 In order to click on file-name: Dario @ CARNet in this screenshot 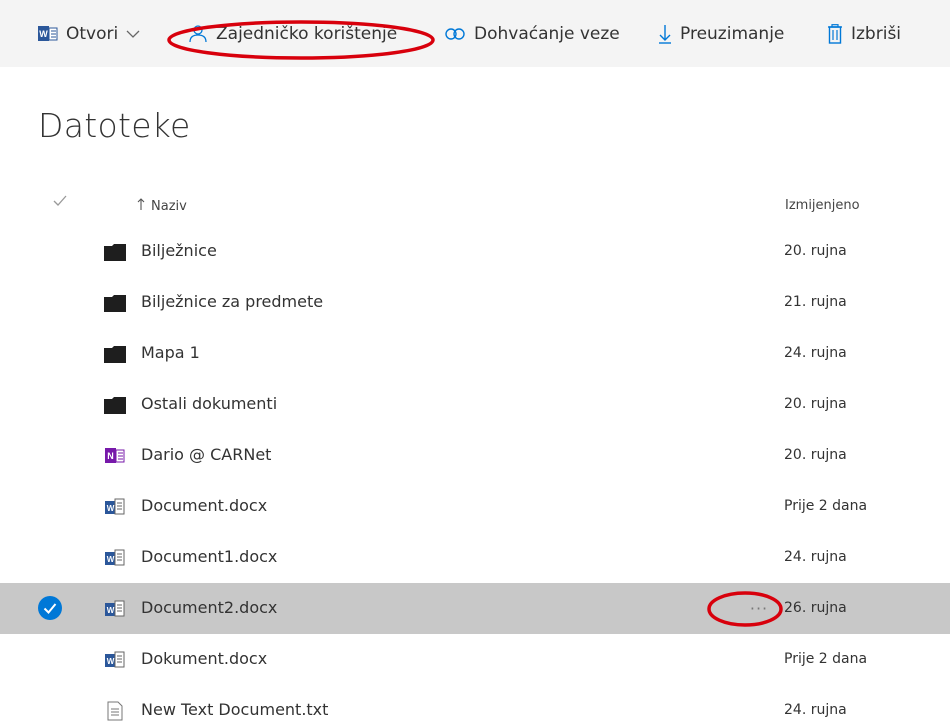, I will do `click(206, 454)`.